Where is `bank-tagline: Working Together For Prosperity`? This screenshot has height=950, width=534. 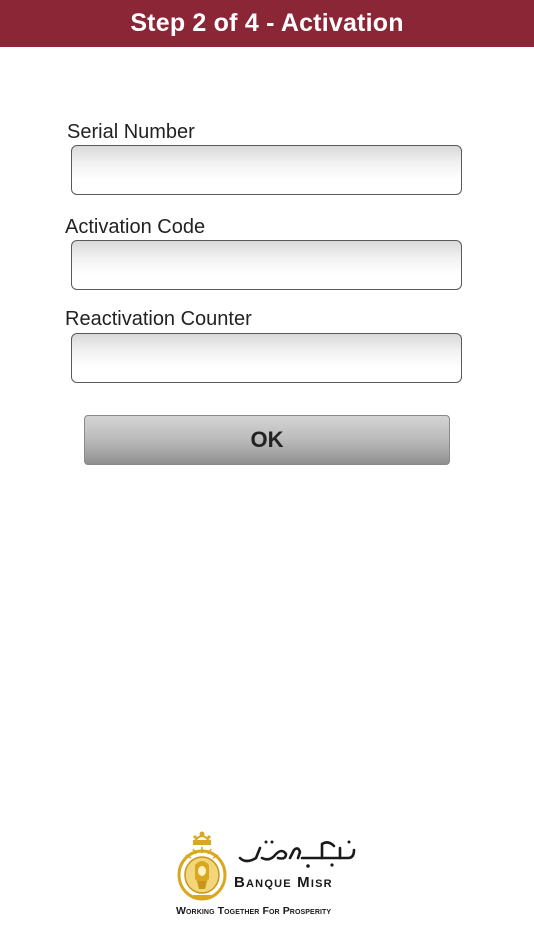
bank-tagline: Working Together For Prosperity is located at coordinates (253, 911).